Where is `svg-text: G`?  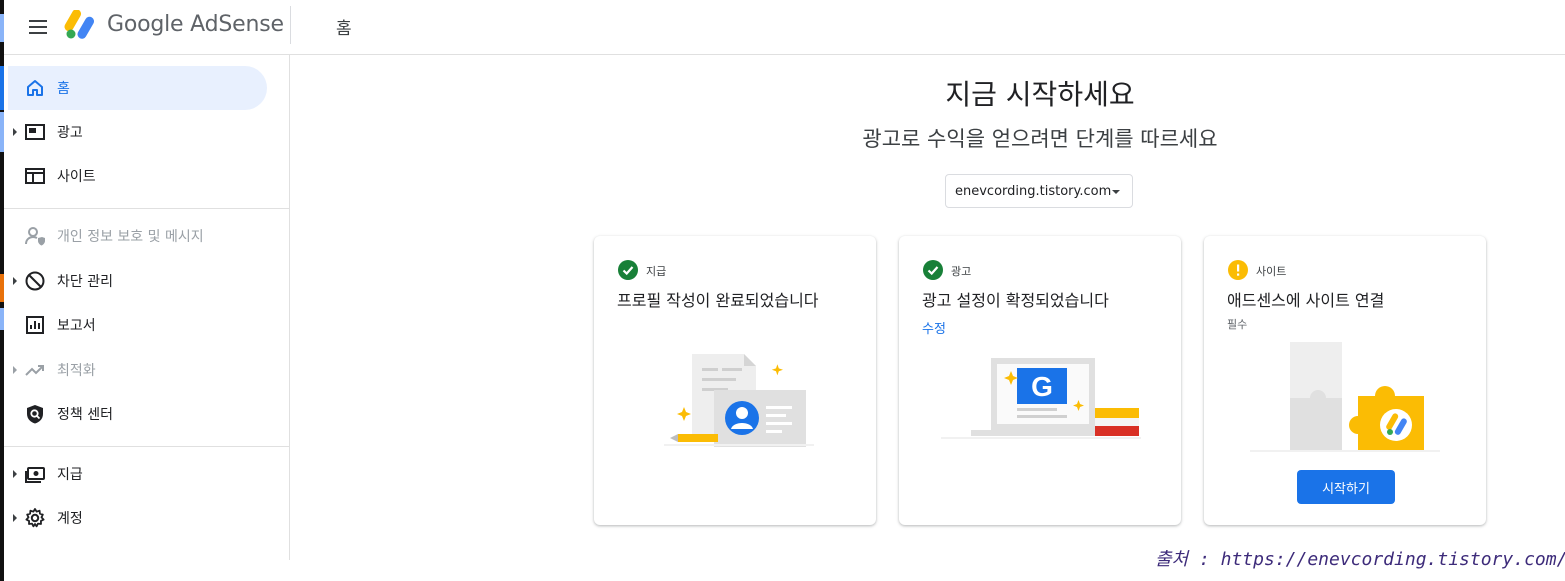 svg-text: G is located at coordinates (1042, 386).